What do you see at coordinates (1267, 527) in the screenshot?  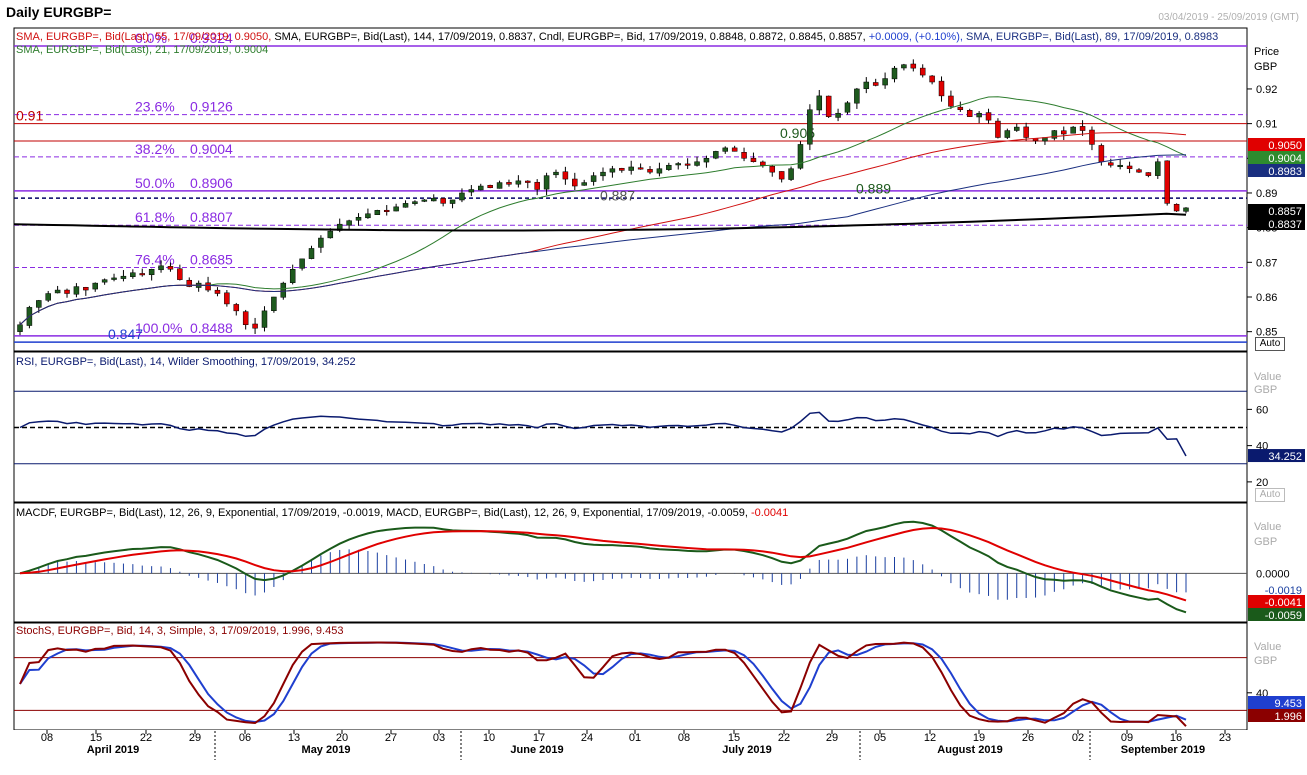 I see `macd-axis-title: Value` at bounding box center [1267, 527].